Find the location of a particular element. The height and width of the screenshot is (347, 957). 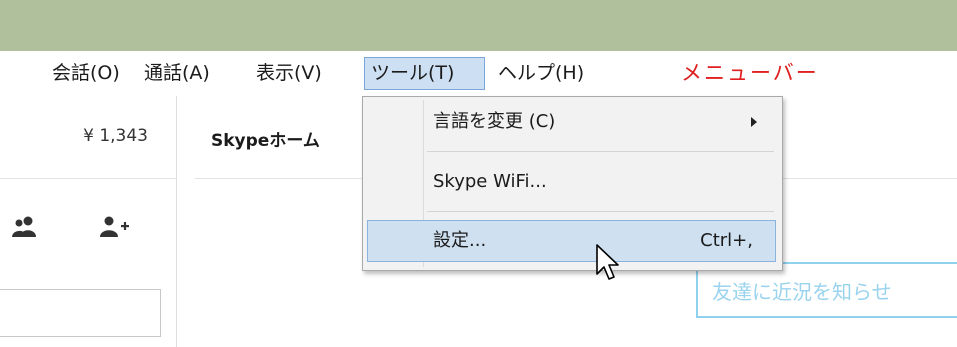

menu-call: 通話(A) is located at coordinates (177, 73).